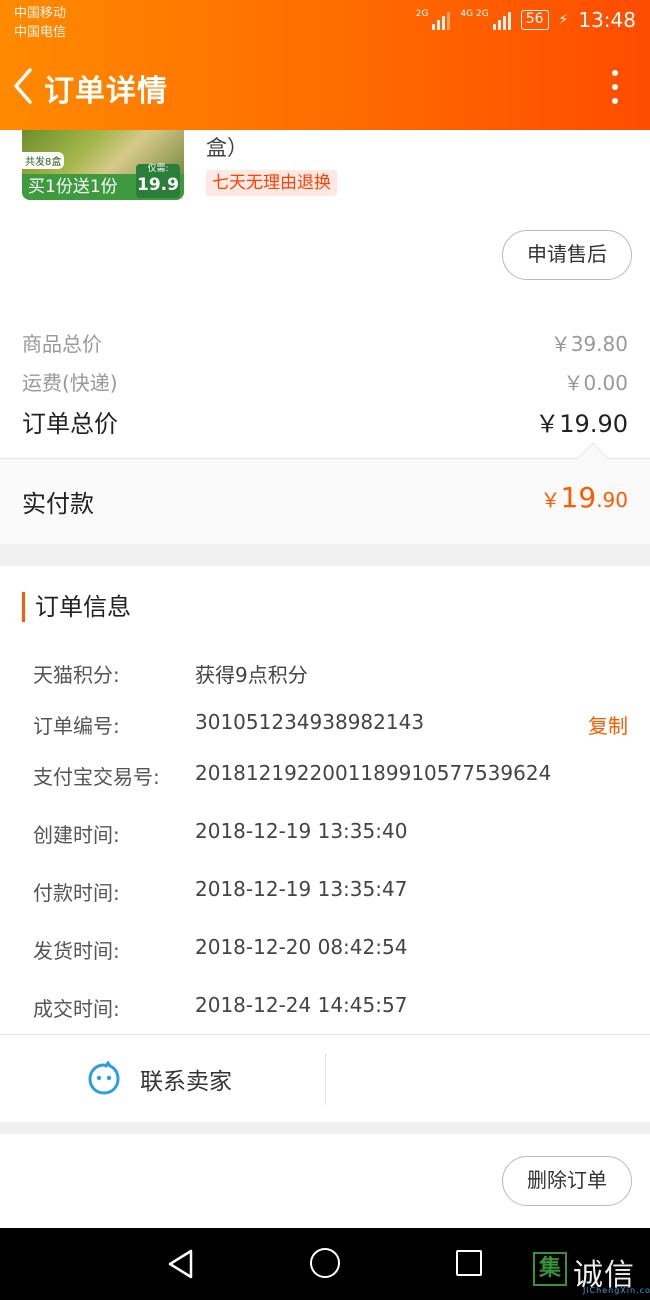 The width and height of the screenshot is (650, 1300). I want to click on bottom-actions: 删除订单, so click(325, 1181).